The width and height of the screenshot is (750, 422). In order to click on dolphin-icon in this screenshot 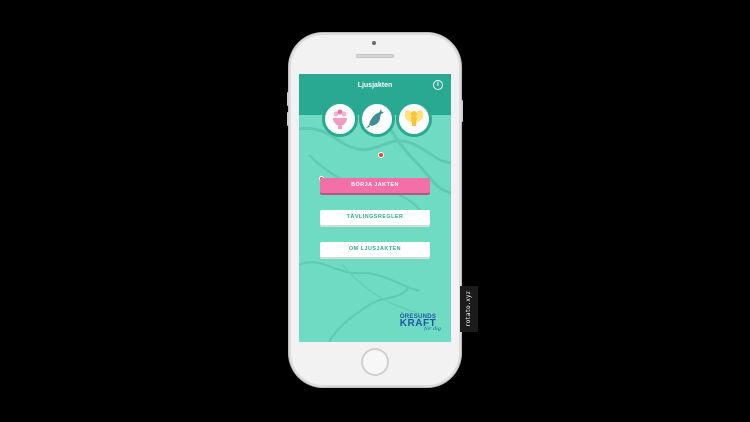, I will do `click(375, 118)`.